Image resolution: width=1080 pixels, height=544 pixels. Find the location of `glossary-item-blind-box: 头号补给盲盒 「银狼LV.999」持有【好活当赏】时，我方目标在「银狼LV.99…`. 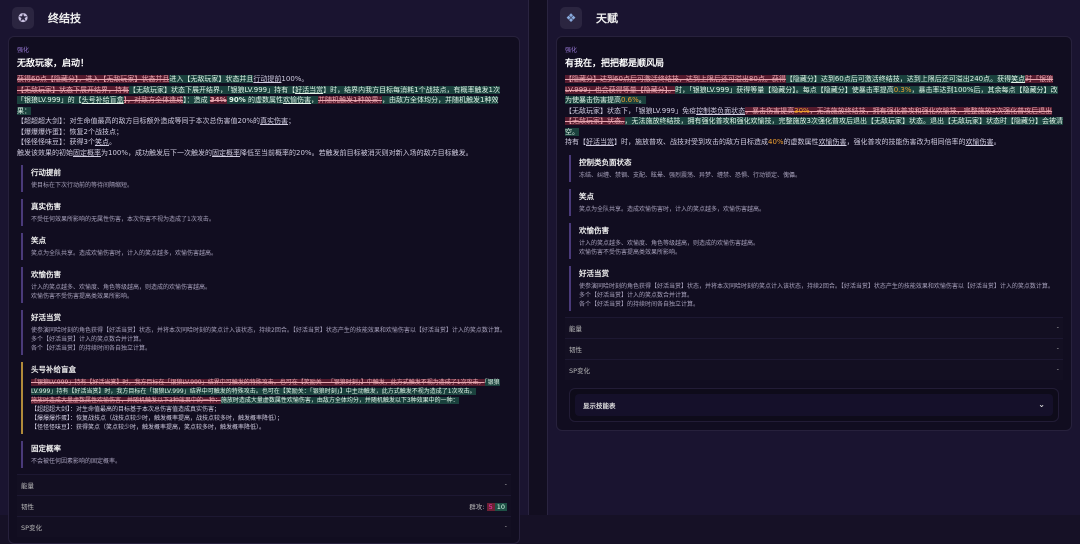

glossary-item-blind-box: 头号补给盲盒 「银狼LV.999」持有【好活当赏】时，我方目标在「银狼LV.99… is located at coordinates (266, 398).